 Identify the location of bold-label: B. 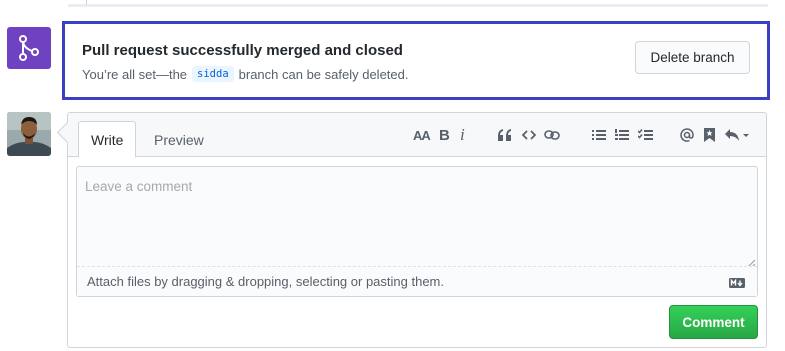
(444, 135).